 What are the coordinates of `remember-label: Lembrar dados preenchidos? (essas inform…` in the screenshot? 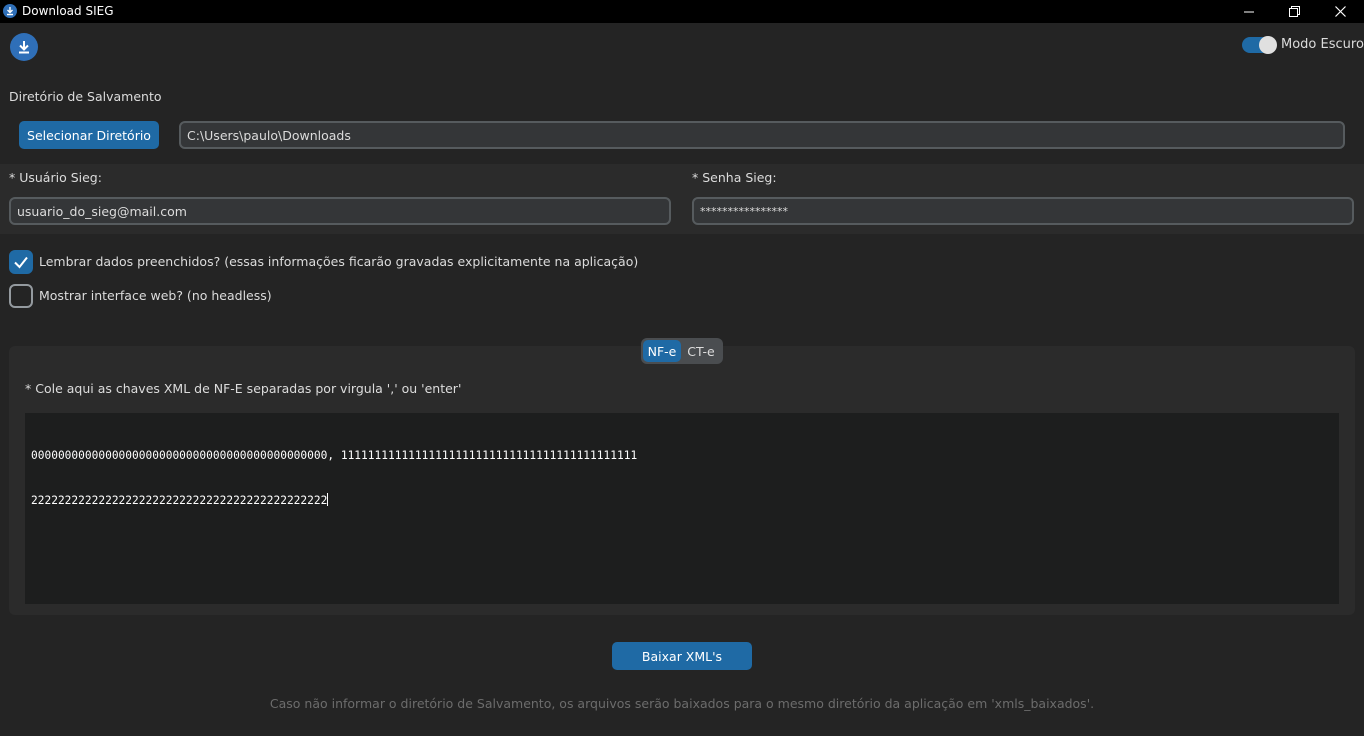 It's located at (339, 261).